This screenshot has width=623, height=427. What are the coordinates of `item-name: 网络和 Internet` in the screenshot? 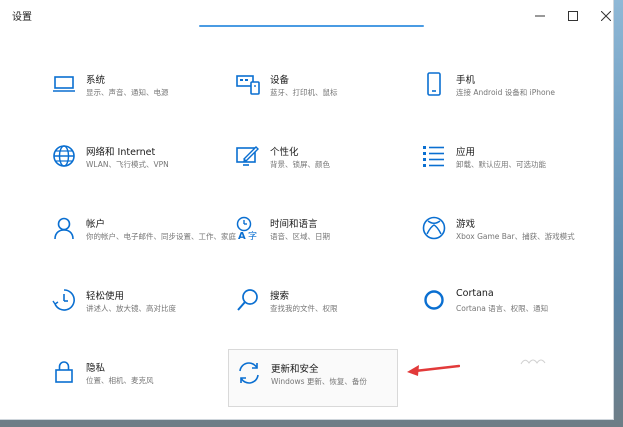 It's located at (121, 152).